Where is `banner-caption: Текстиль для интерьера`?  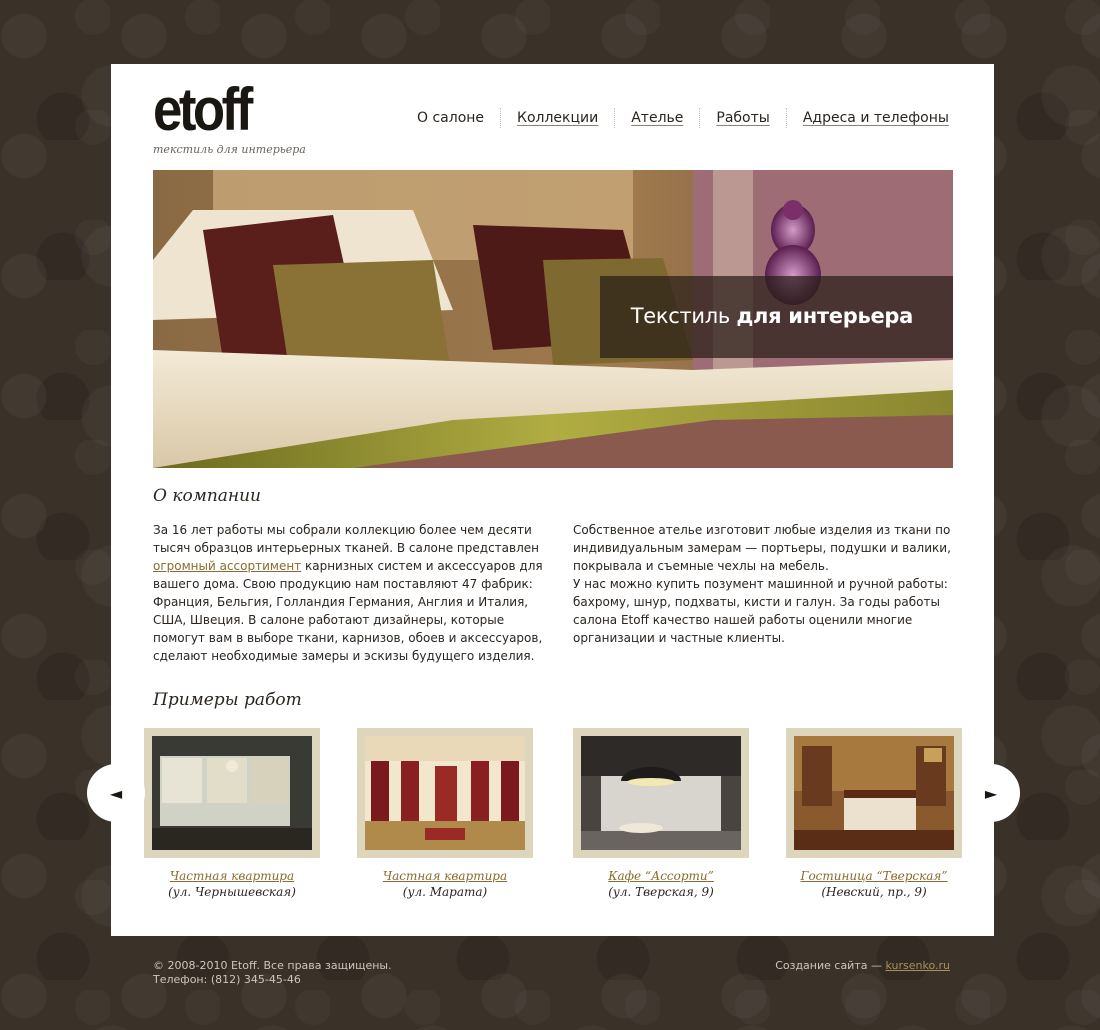
banner-caption: Текстиль для интерьера is located at coordinates (772, 316).